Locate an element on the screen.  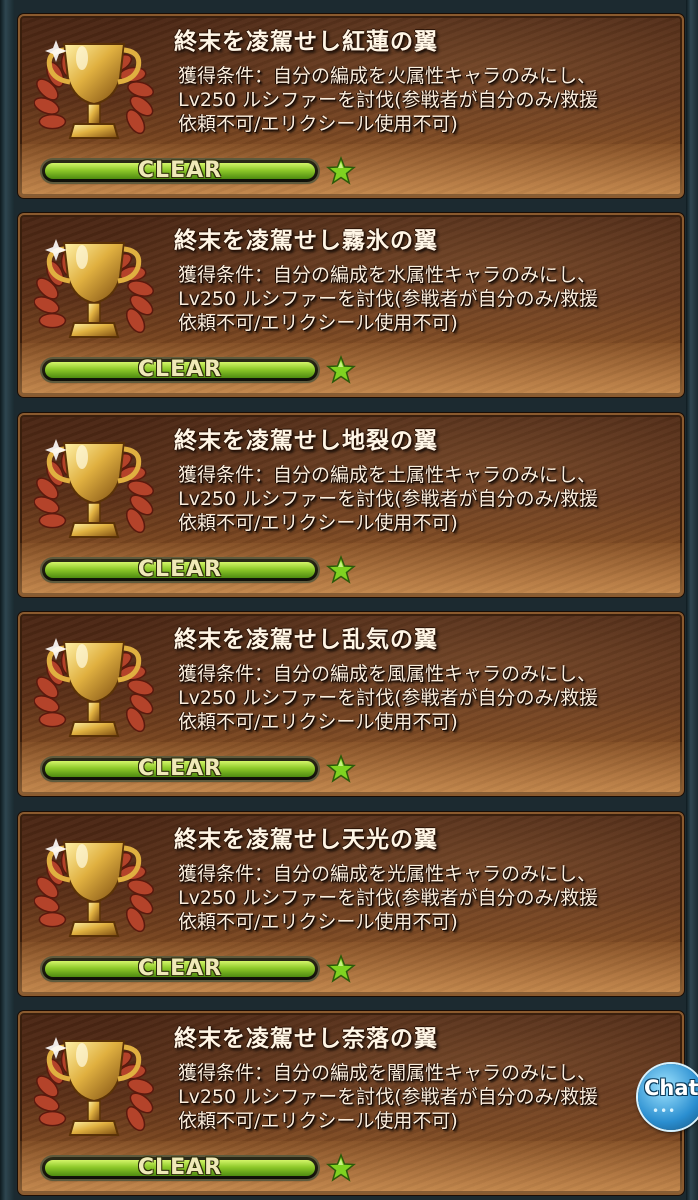
chat-label: Chat is located at coordinates (671, 1088).